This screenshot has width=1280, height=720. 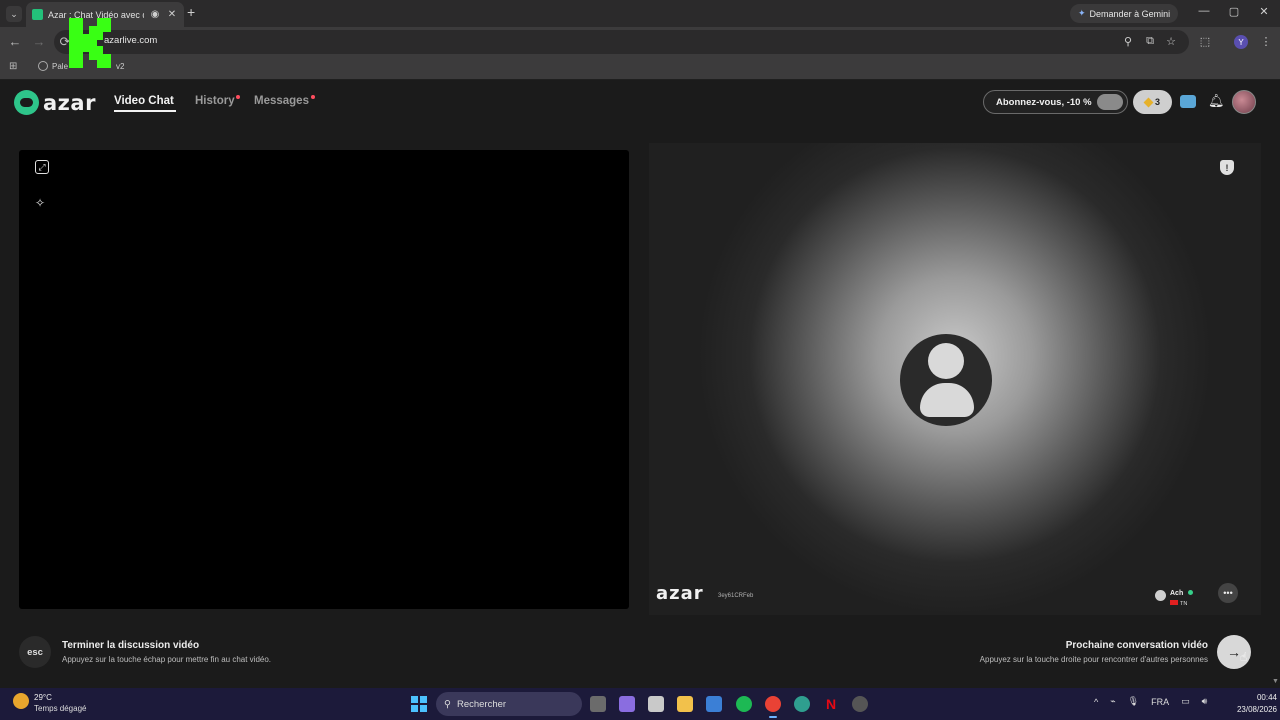 I want to click on remote-user-info: Ach TN, so click(x=1174, y=596).